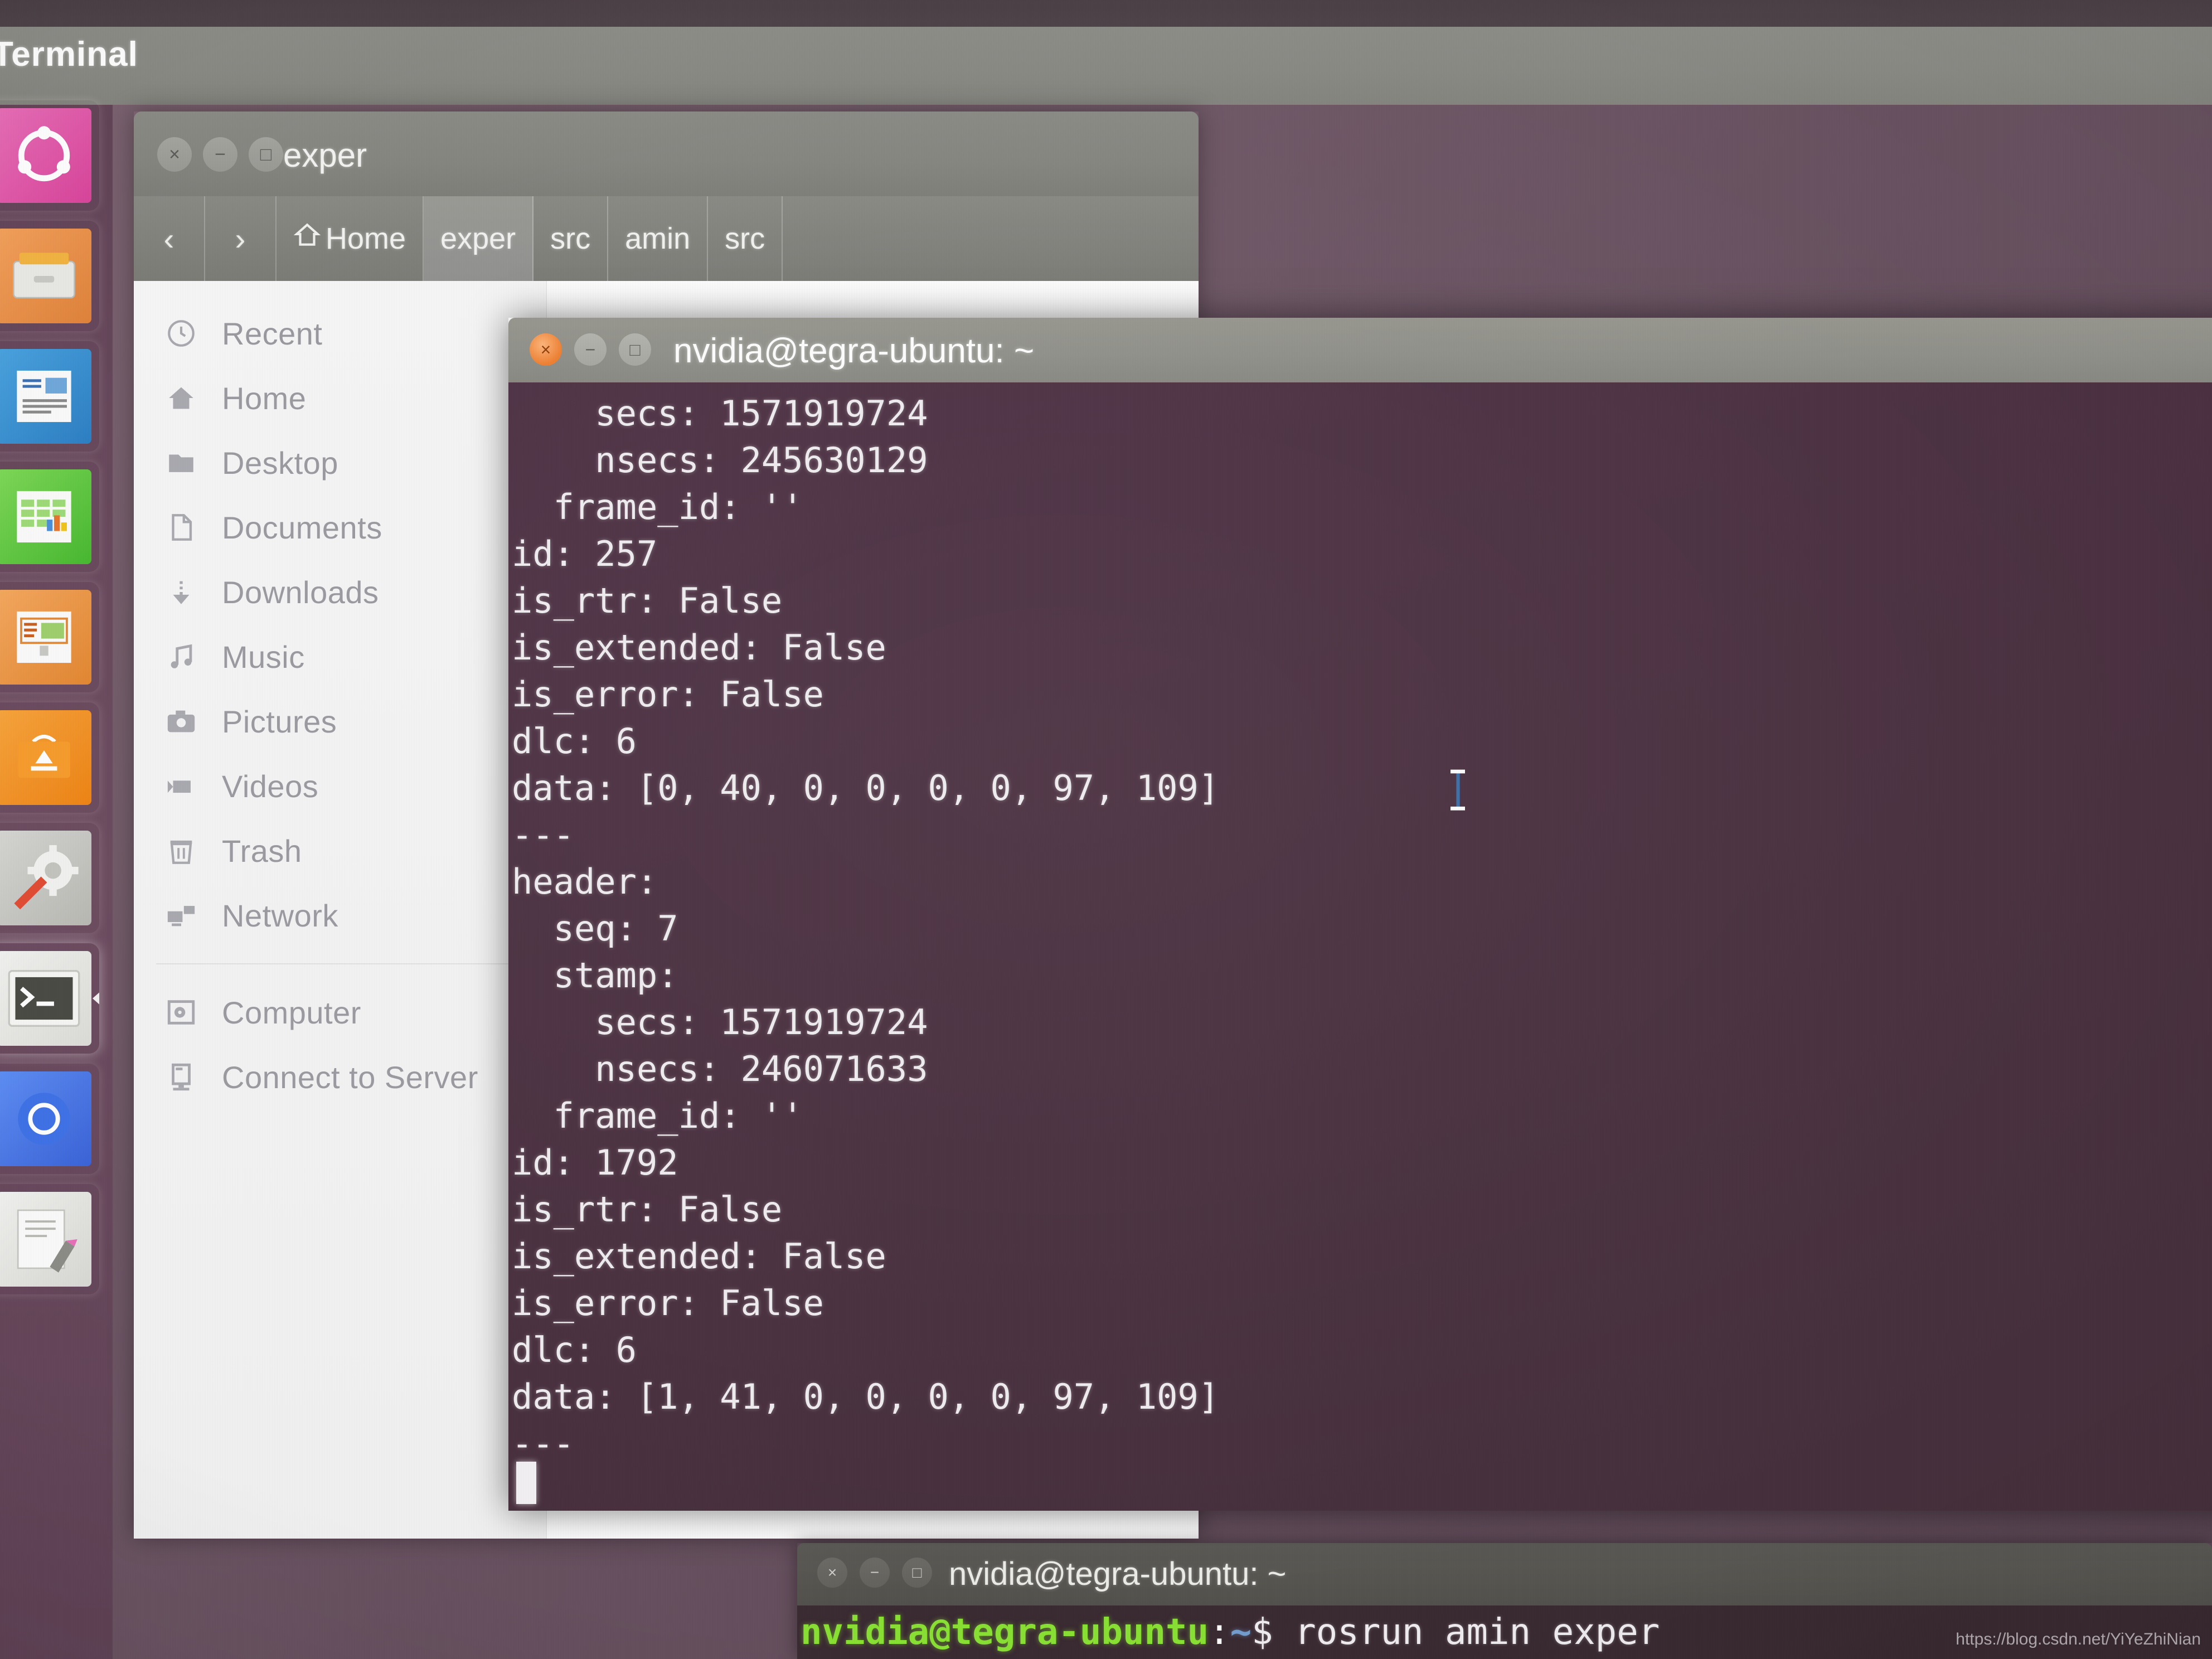 The image size is (2212, 1659). I want to click on terminal-line: nsecs: 246071633, so click(720, 1069).